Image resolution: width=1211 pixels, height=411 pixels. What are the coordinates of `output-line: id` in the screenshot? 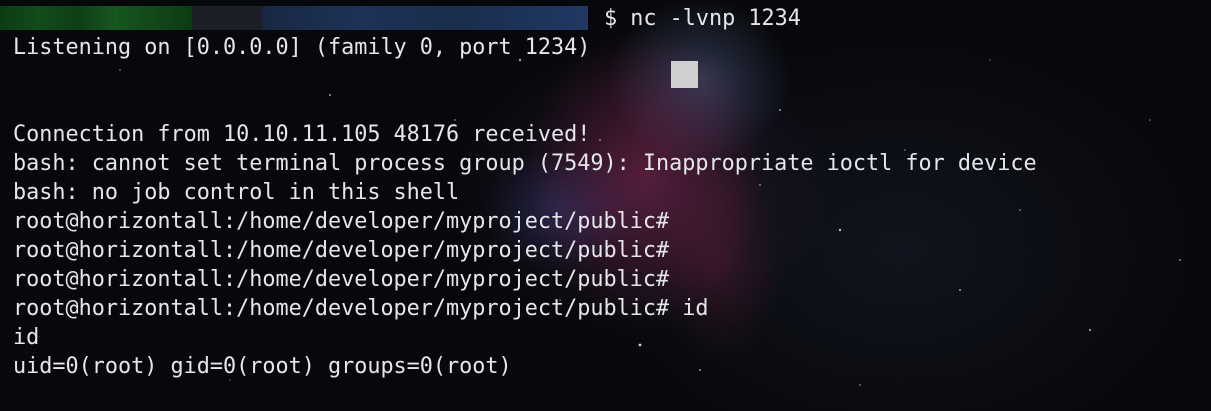 It's located at (26, 337).